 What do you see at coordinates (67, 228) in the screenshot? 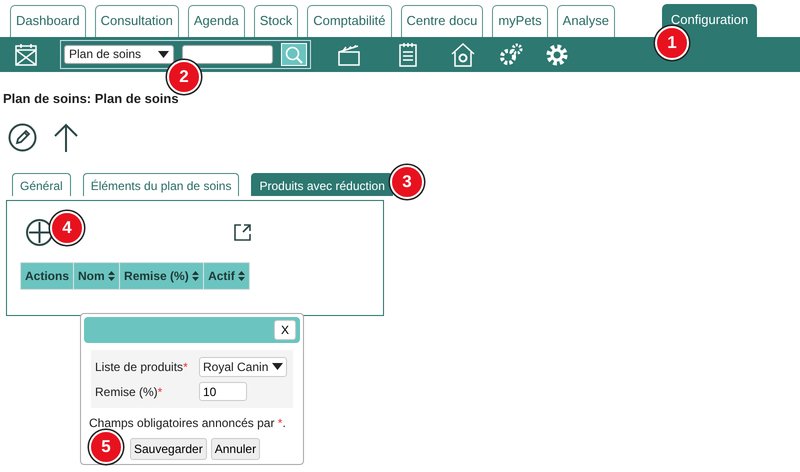
I see `callout-badge: 4` at bounding box center [67, 228].